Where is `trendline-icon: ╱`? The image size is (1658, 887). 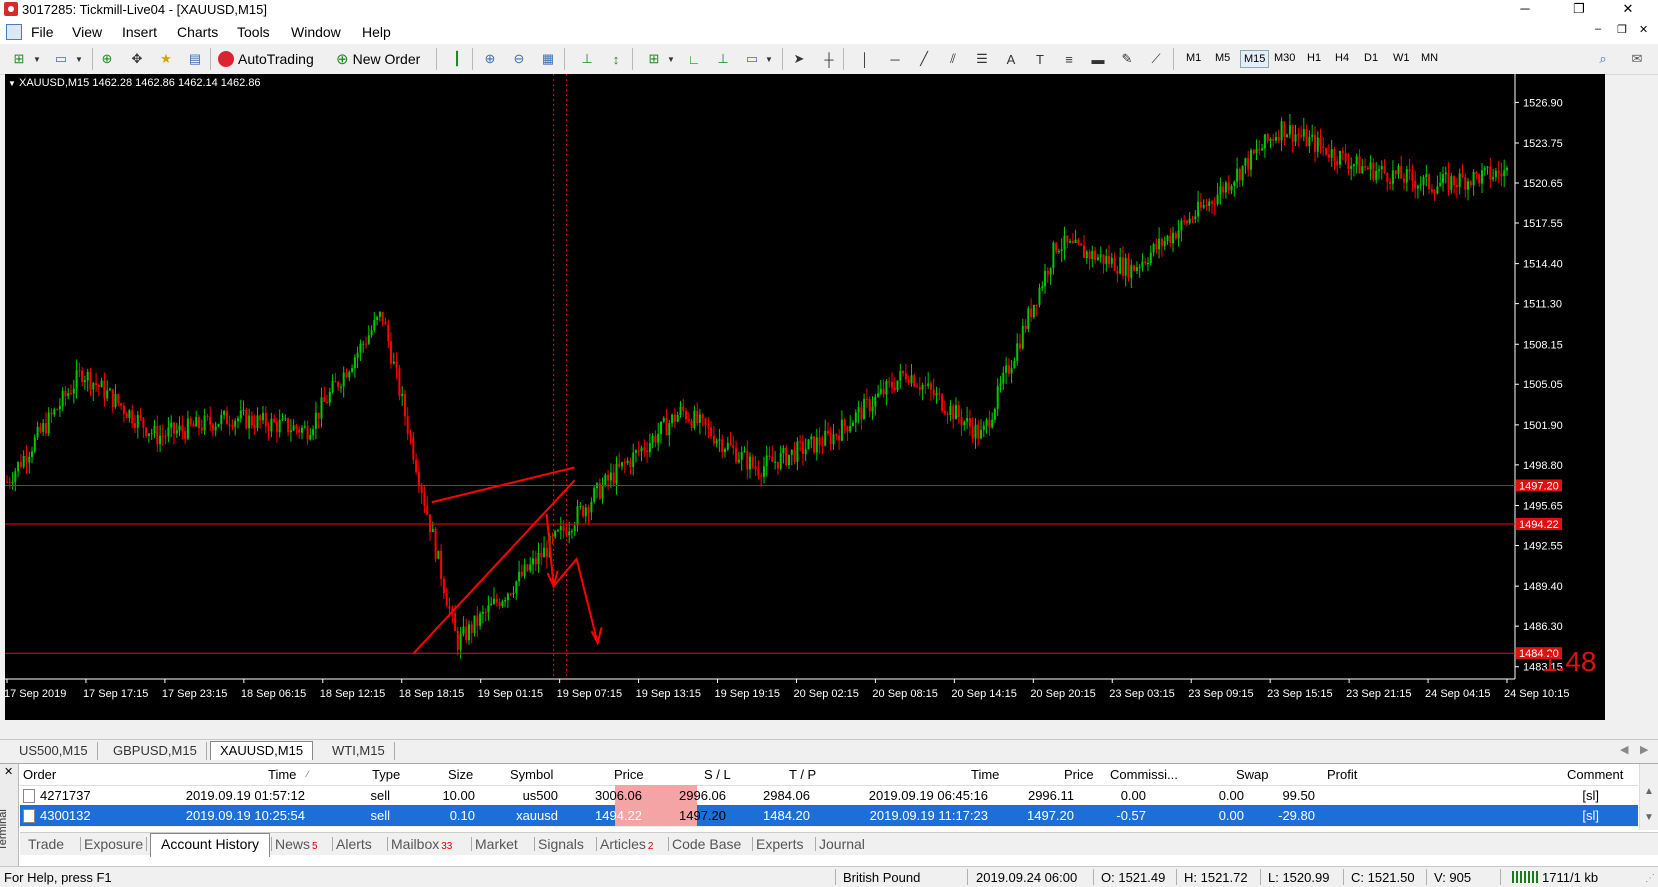 trendline-icon: ╱ is located at coordinates (924, 59).